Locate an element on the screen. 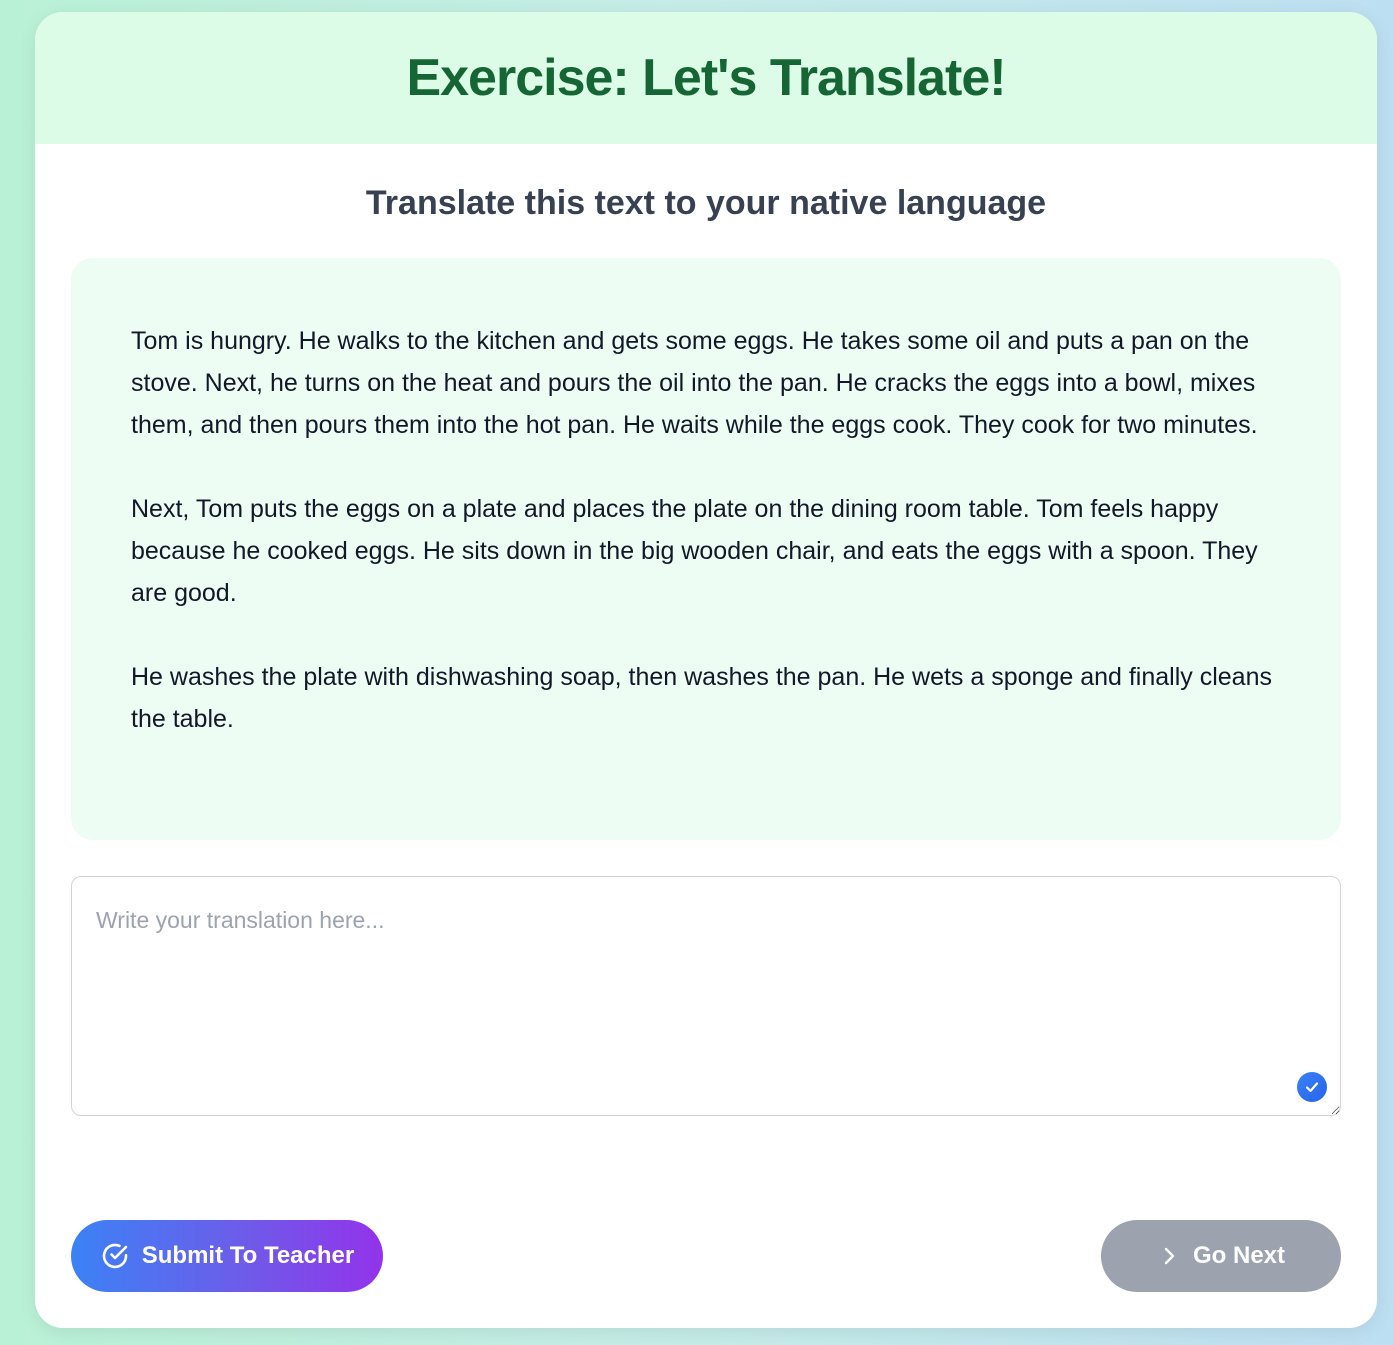 This screenshot has height=1345, width=1393. check-circle-icon is located at coordinates (115, 1256).